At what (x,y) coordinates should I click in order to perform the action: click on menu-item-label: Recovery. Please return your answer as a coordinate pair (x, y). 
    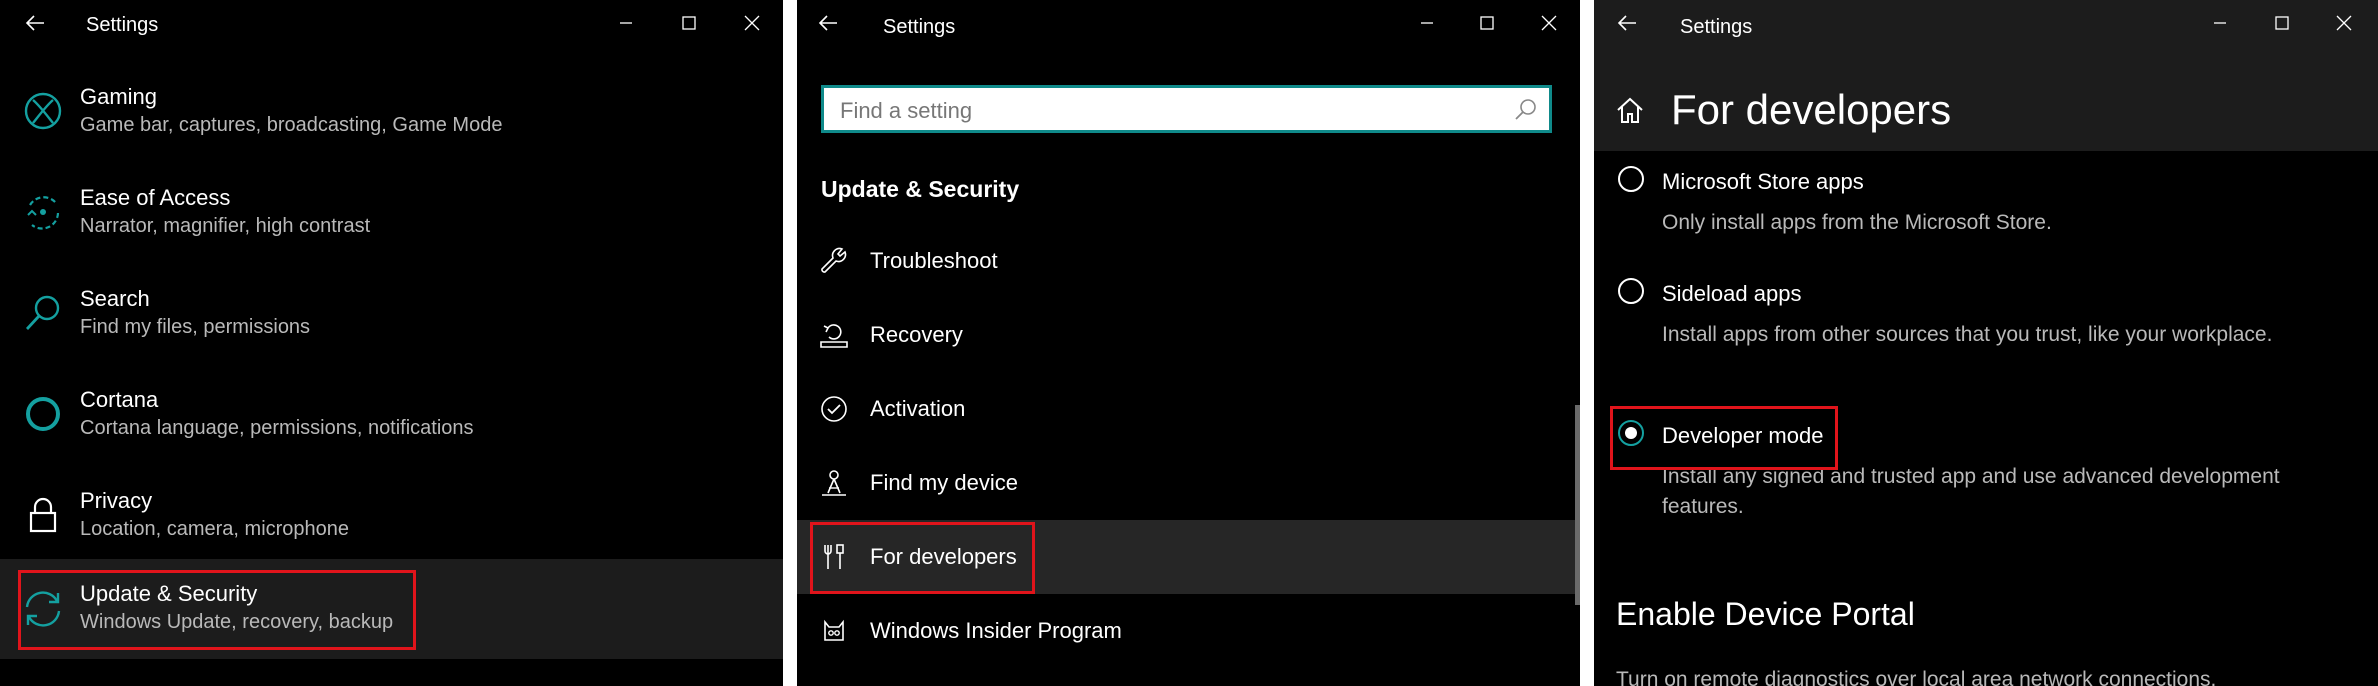
    Looking at the image, I should click on (916, 334).